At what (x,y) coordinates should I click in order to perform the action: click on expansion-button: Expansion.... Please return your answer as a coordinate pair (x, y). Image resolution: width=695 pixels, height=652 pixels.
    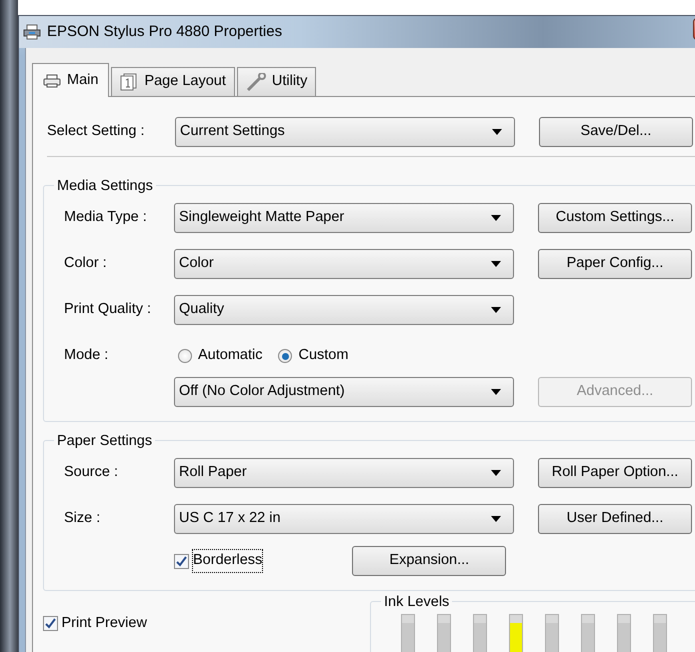
    Looking at the image, I should click on (429, 561).